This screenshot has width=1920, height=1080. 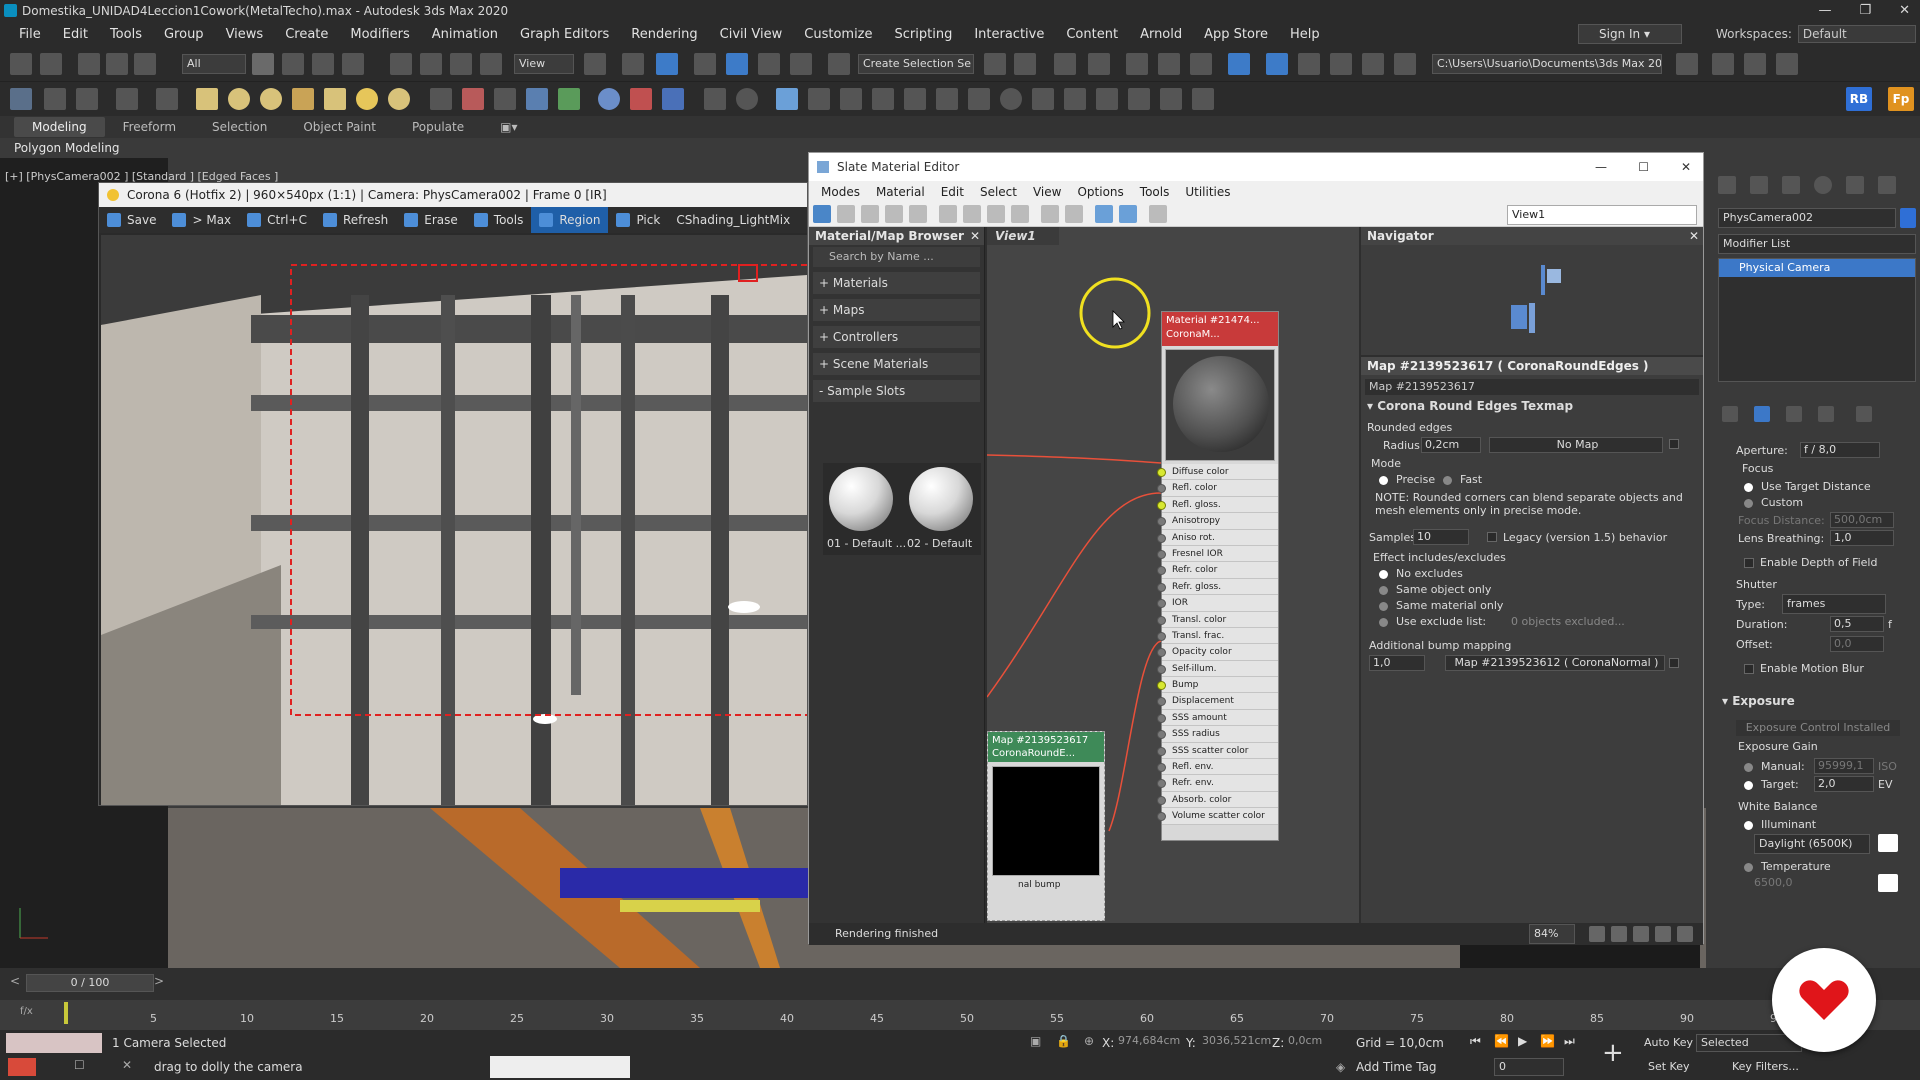 I want to click on bump-map-button: Map #2139523612 ( CoronaNormal ), so click(x=1555, y=663).